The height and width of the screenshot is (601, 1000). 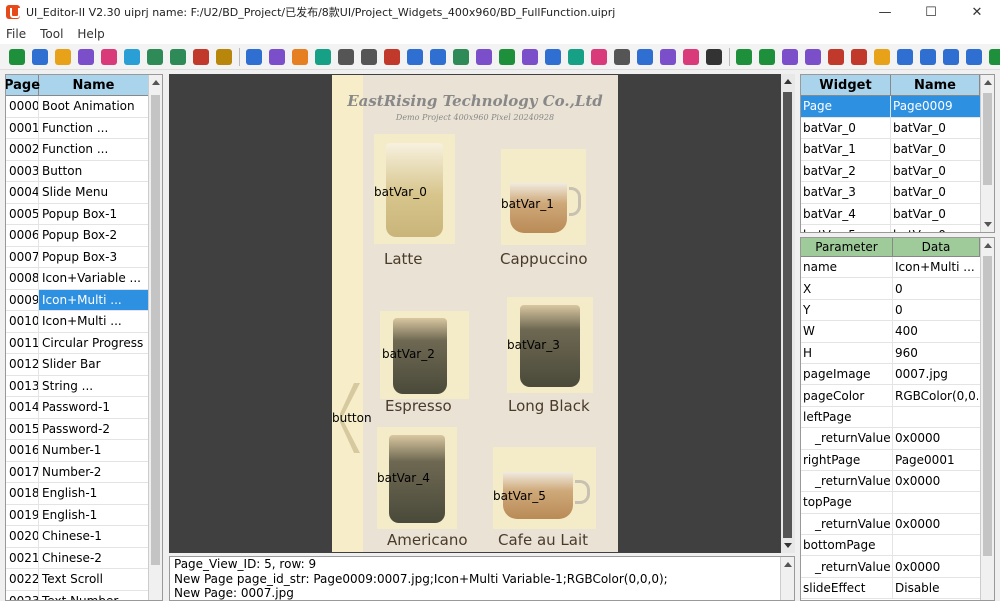 I want to click on widget-column-header: Widget, so click(x=846, y=85).